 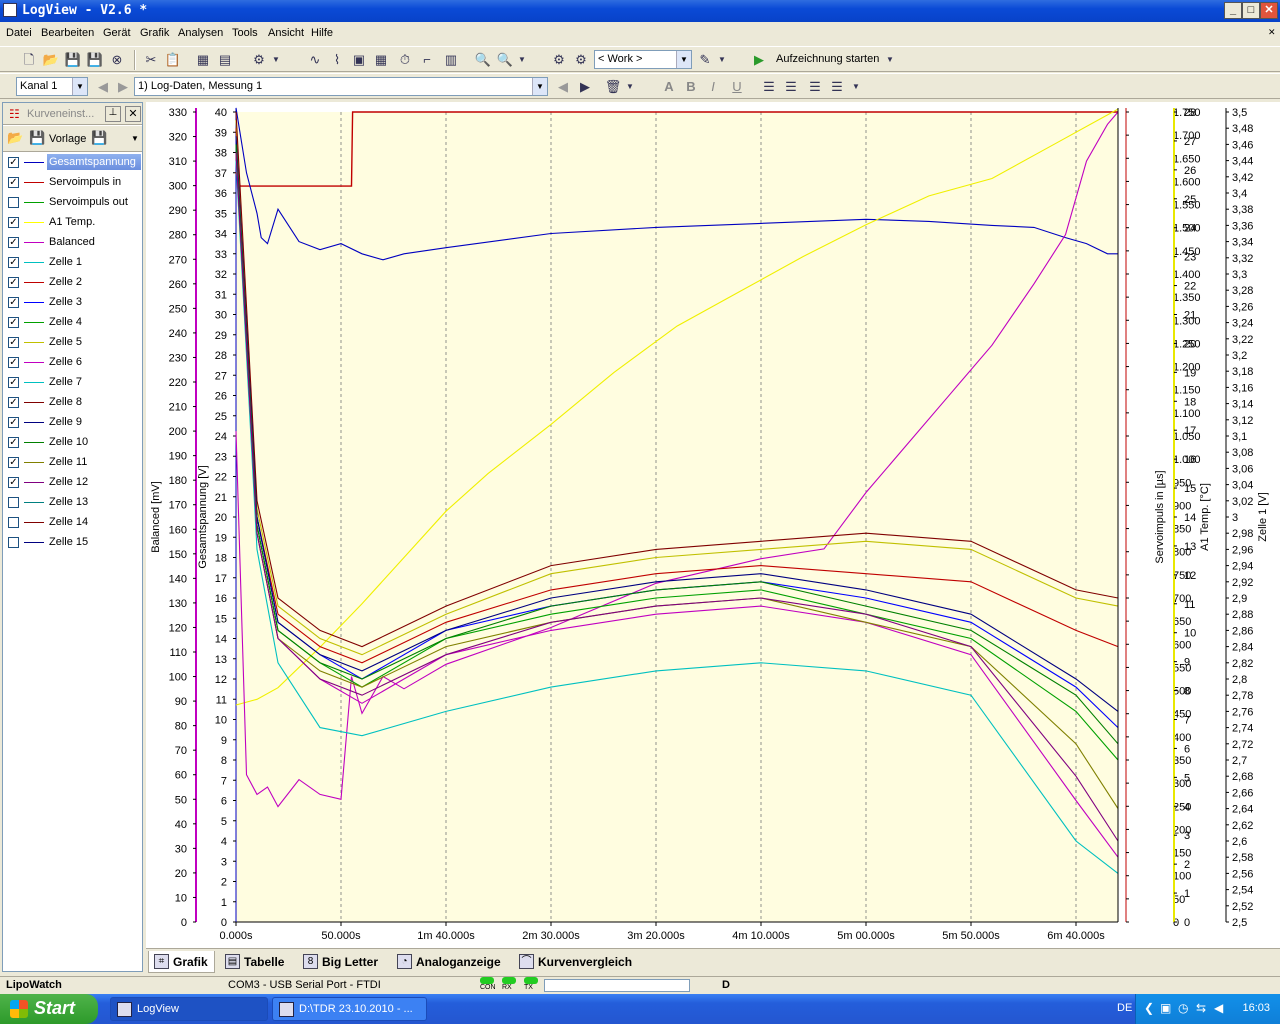 What do you see at coordinates (341, 86) in the screenshot?
I see `dataset-combo: 1) Log-Daten, Messung 1 ▼` at bounding box center [341, 86].